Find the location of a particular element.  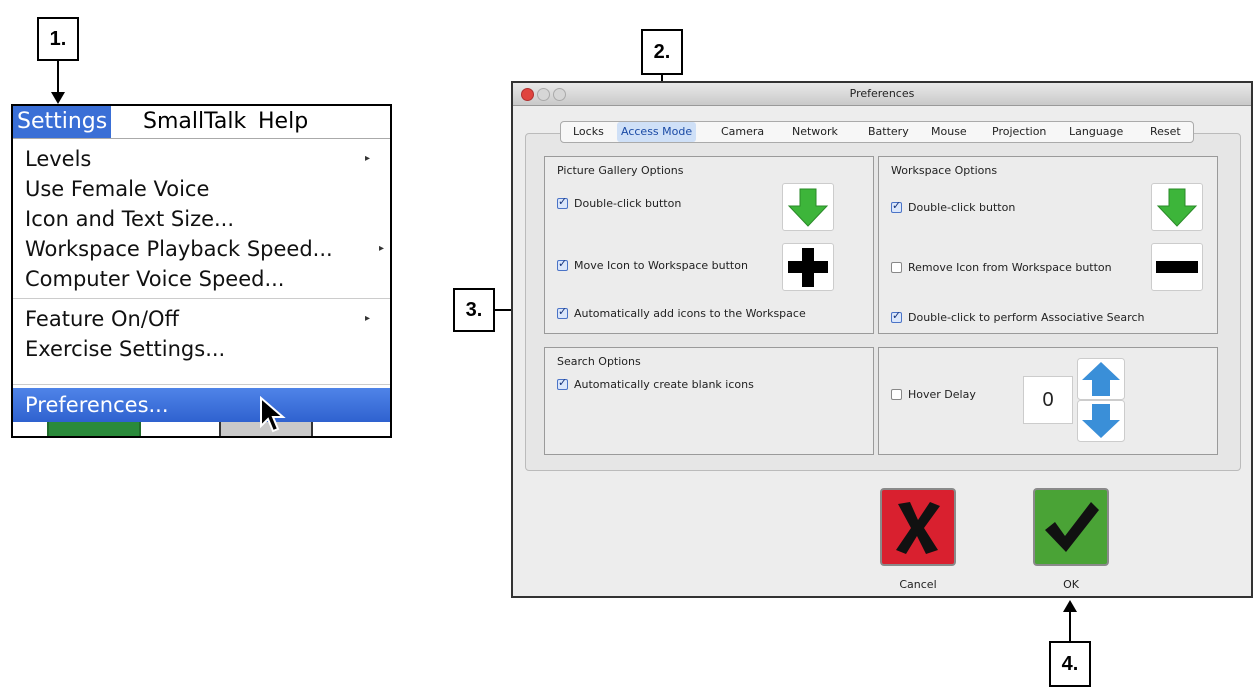

background-green-button-edge is located at coordinates (94, 429).